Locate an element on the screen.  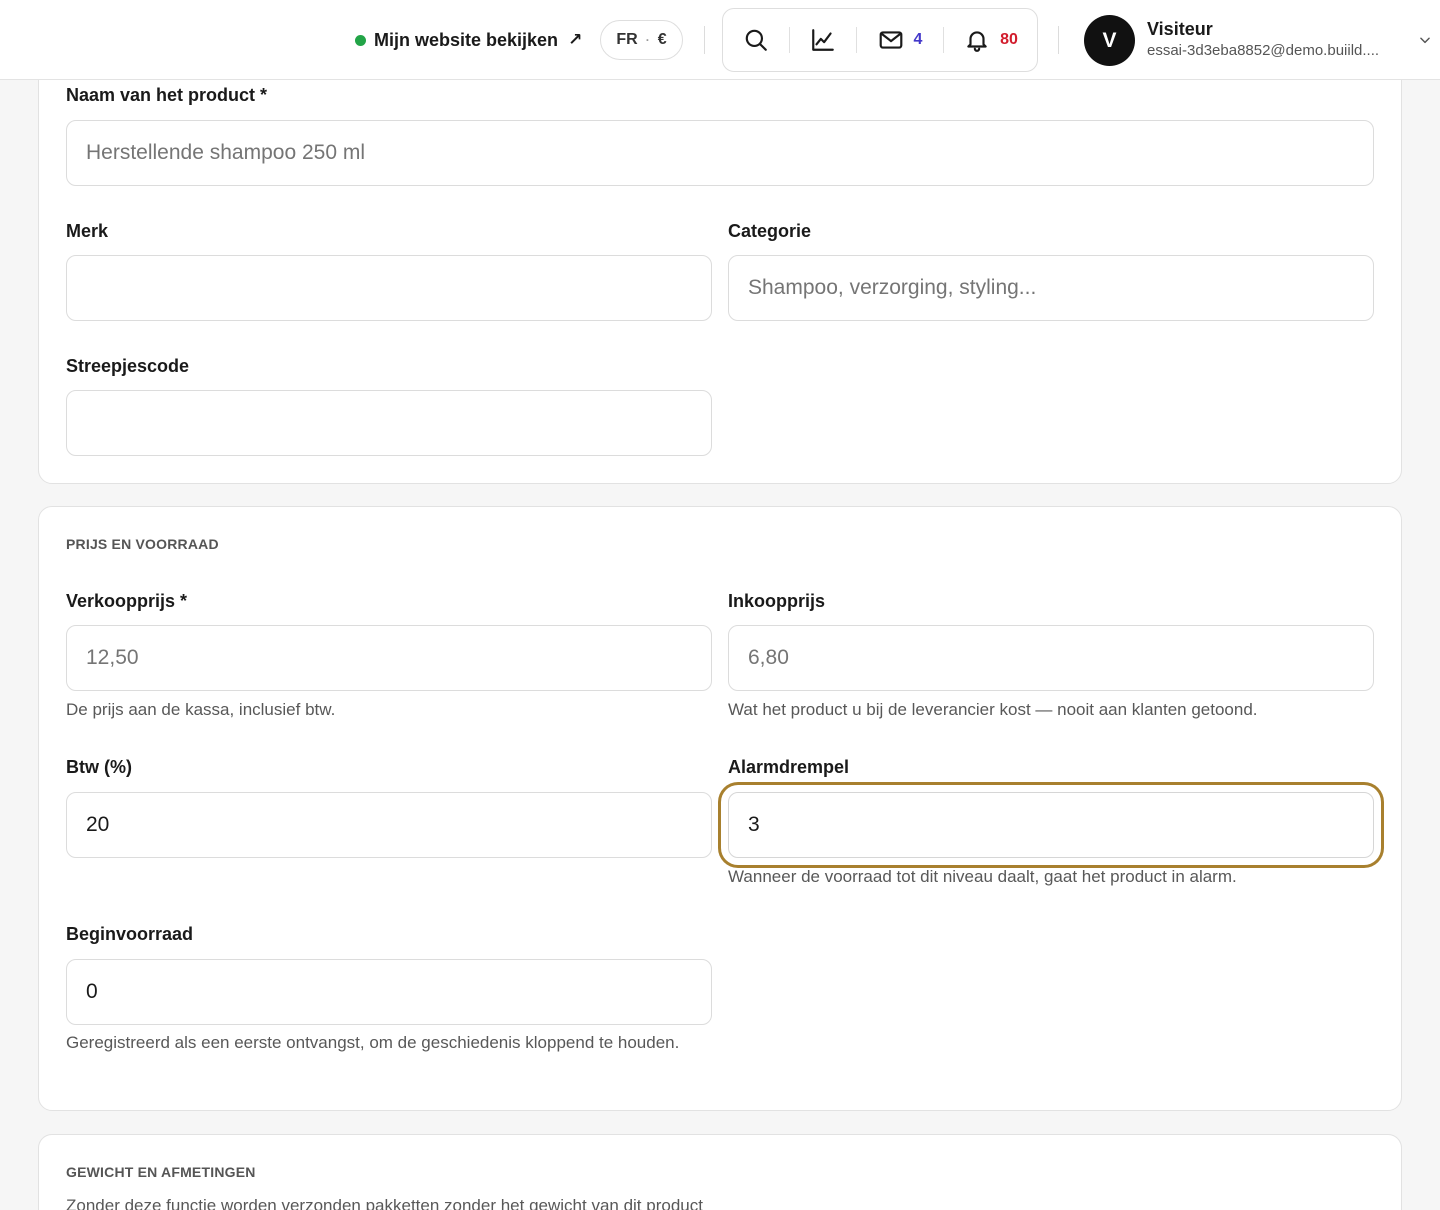
view-website-label: Mijn website bekijken is located at coordinates (466, 39).